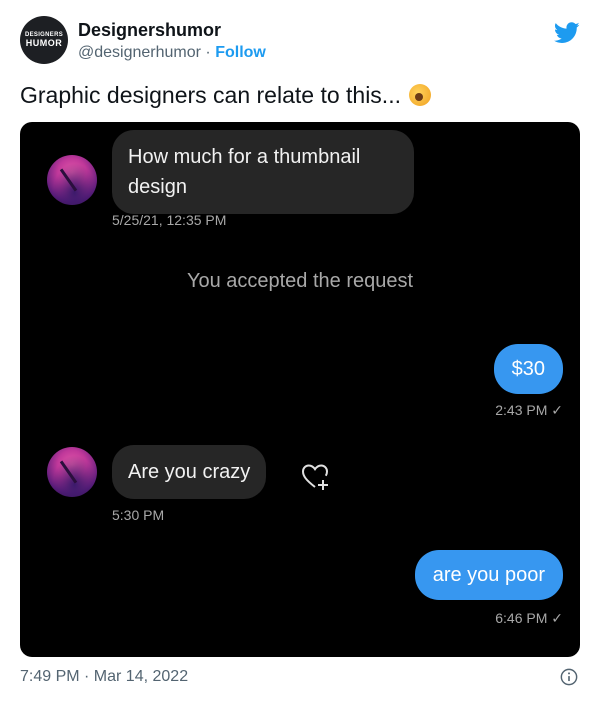 Image resolution: width=600 pixels, height=707 pixels. I want to click on author-avatar: DESIGNERS HUMOR, so click(44, 40).